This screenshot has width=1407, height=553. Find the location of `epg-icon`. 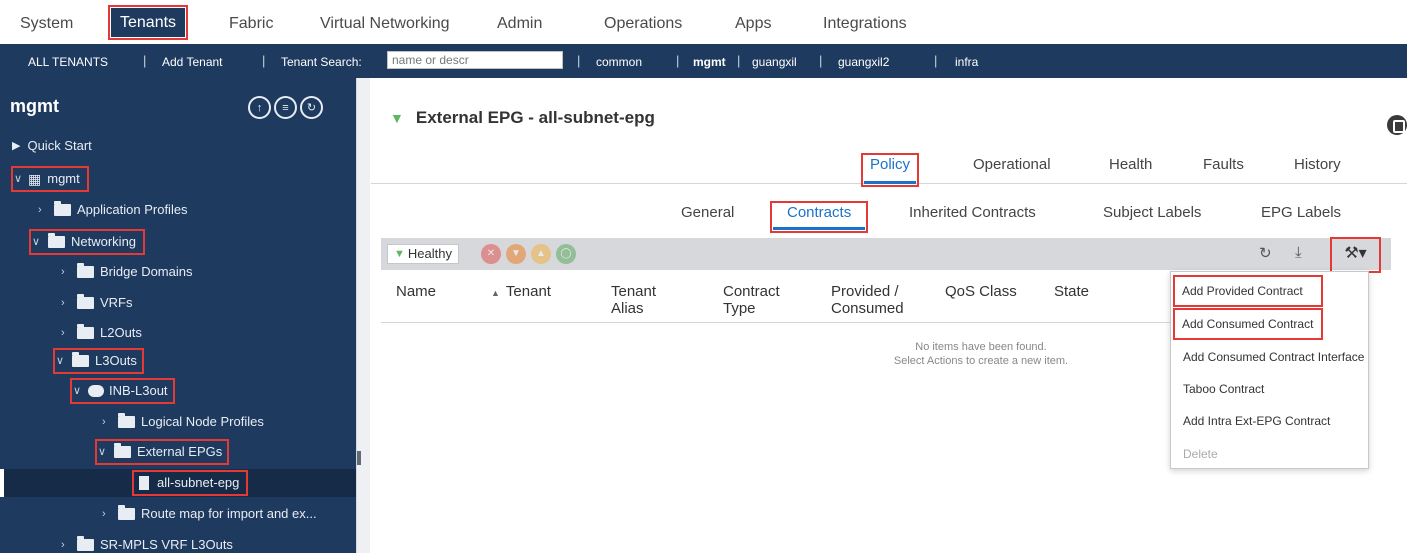

epg-icon is located at coordinates (144, 483).